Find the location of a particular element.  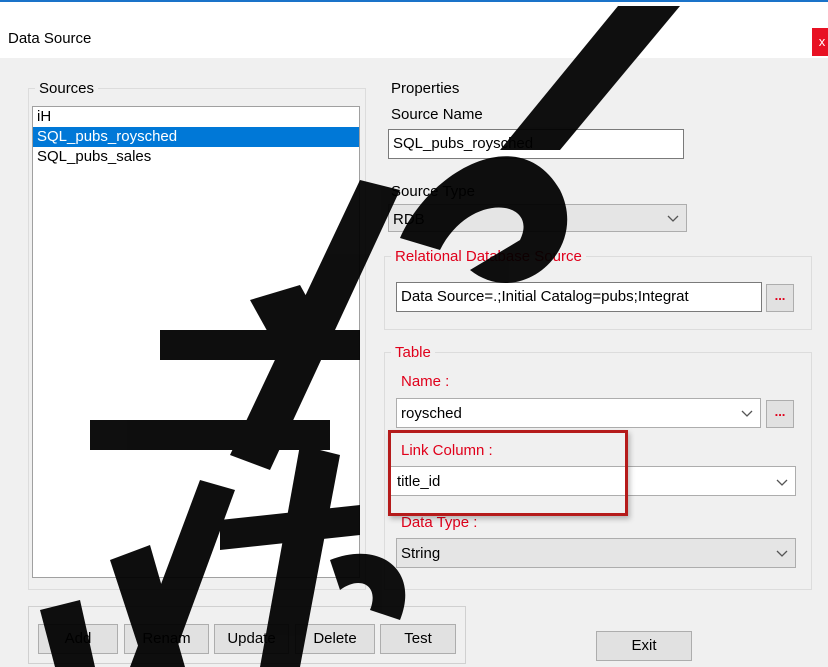

close-icon: x is located at coordinates (822, 41).